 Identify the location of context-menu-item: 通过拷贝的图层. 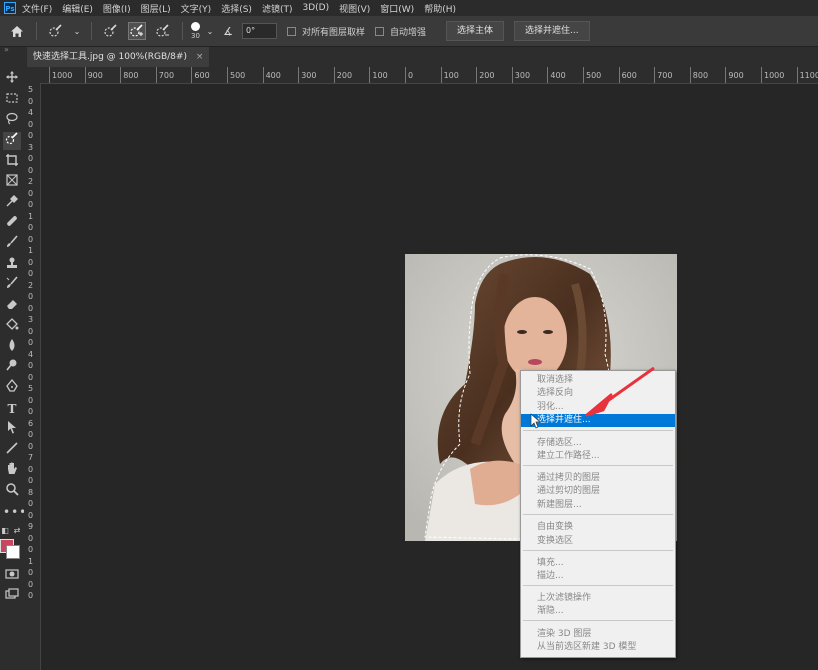
(598, 478).